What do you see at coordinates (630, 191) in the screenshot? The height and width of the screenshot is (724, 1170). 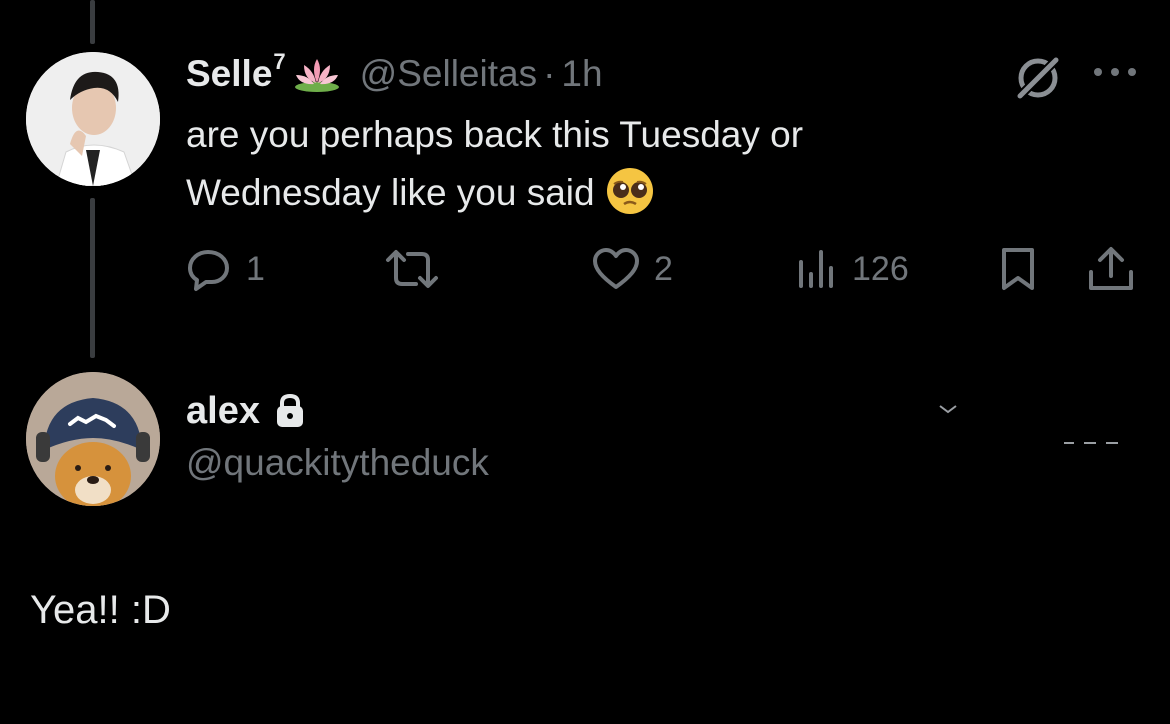 I see `pleading-face-emoji` at bounding box center [630, 191].